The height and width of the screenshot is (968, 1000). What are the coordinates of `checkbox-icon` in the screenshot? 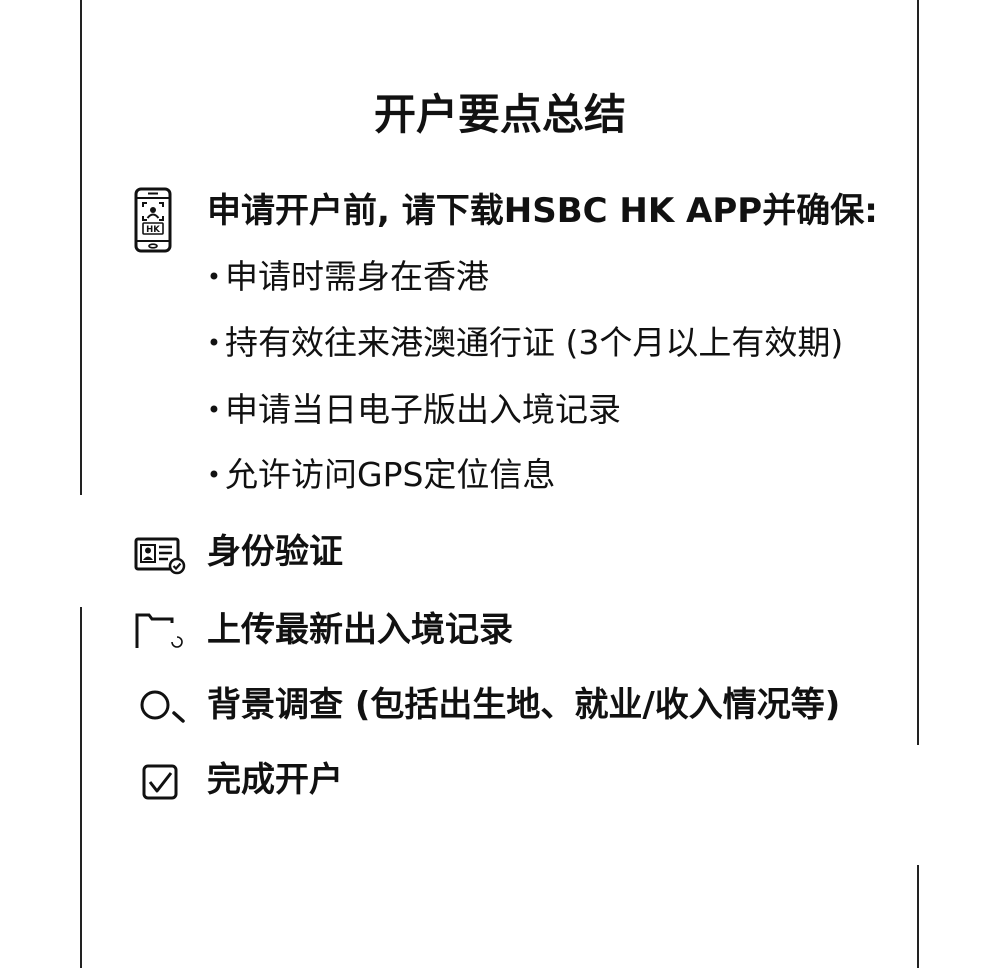 It's located at (161, 783).